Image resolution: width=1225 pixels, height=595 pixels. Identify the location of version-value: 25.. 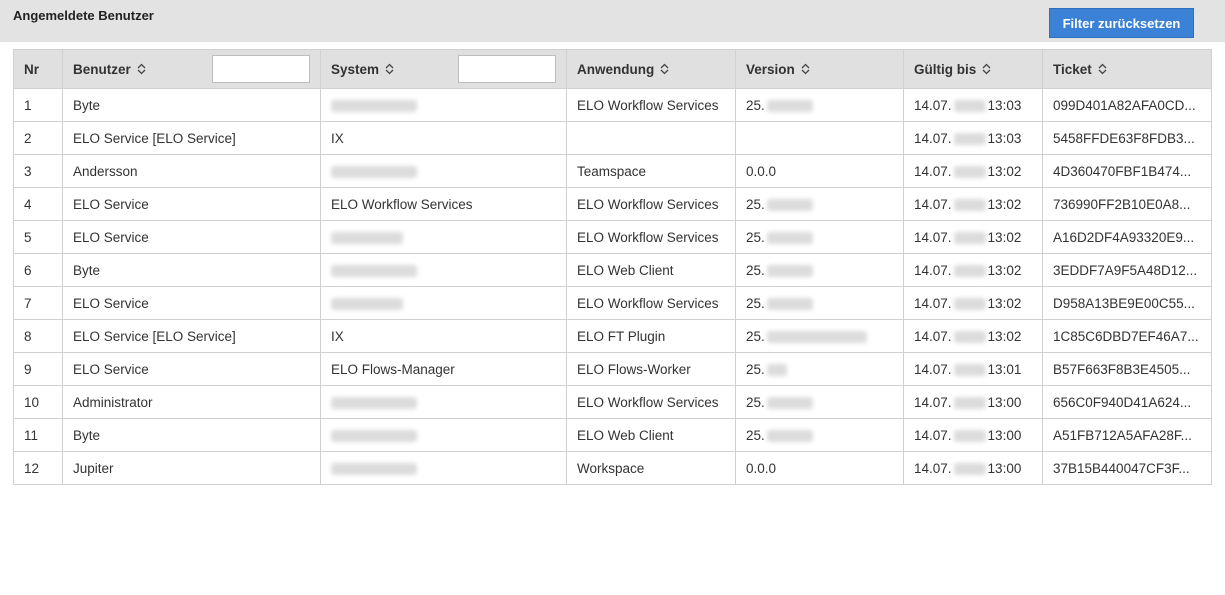
(755, 336).